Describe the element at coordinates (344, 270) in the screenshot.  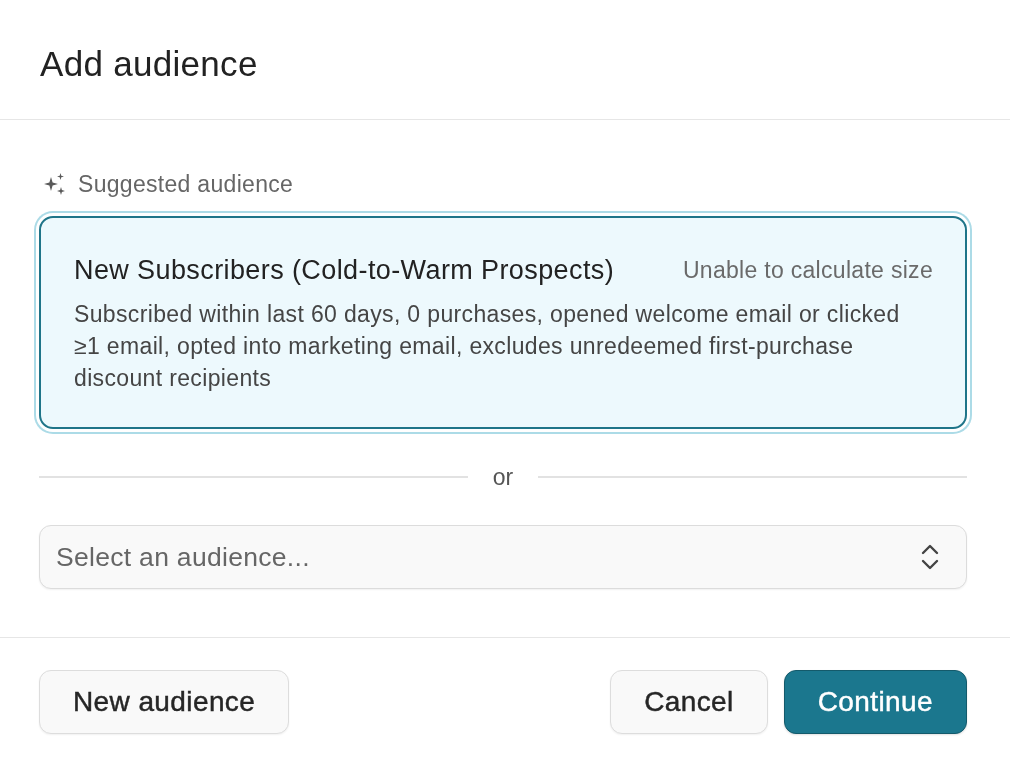
I see `audience-name: New Subscribers (Cold-to-Warm Prospects)` at that location.